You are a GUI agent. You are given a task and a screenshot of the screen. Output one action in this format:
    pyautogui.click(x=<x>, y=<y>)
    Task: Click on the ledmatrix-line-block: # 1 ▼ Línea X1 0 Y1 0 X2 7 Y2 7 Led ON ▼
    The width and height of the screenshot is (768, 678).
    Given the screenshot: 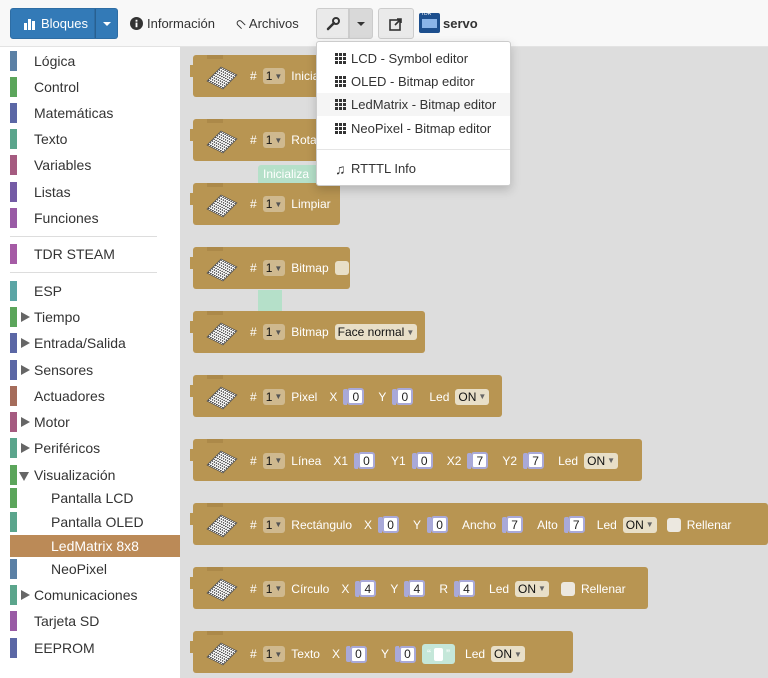 What is the action you would take?
    pyautogui.click(x=416, y=460)
    